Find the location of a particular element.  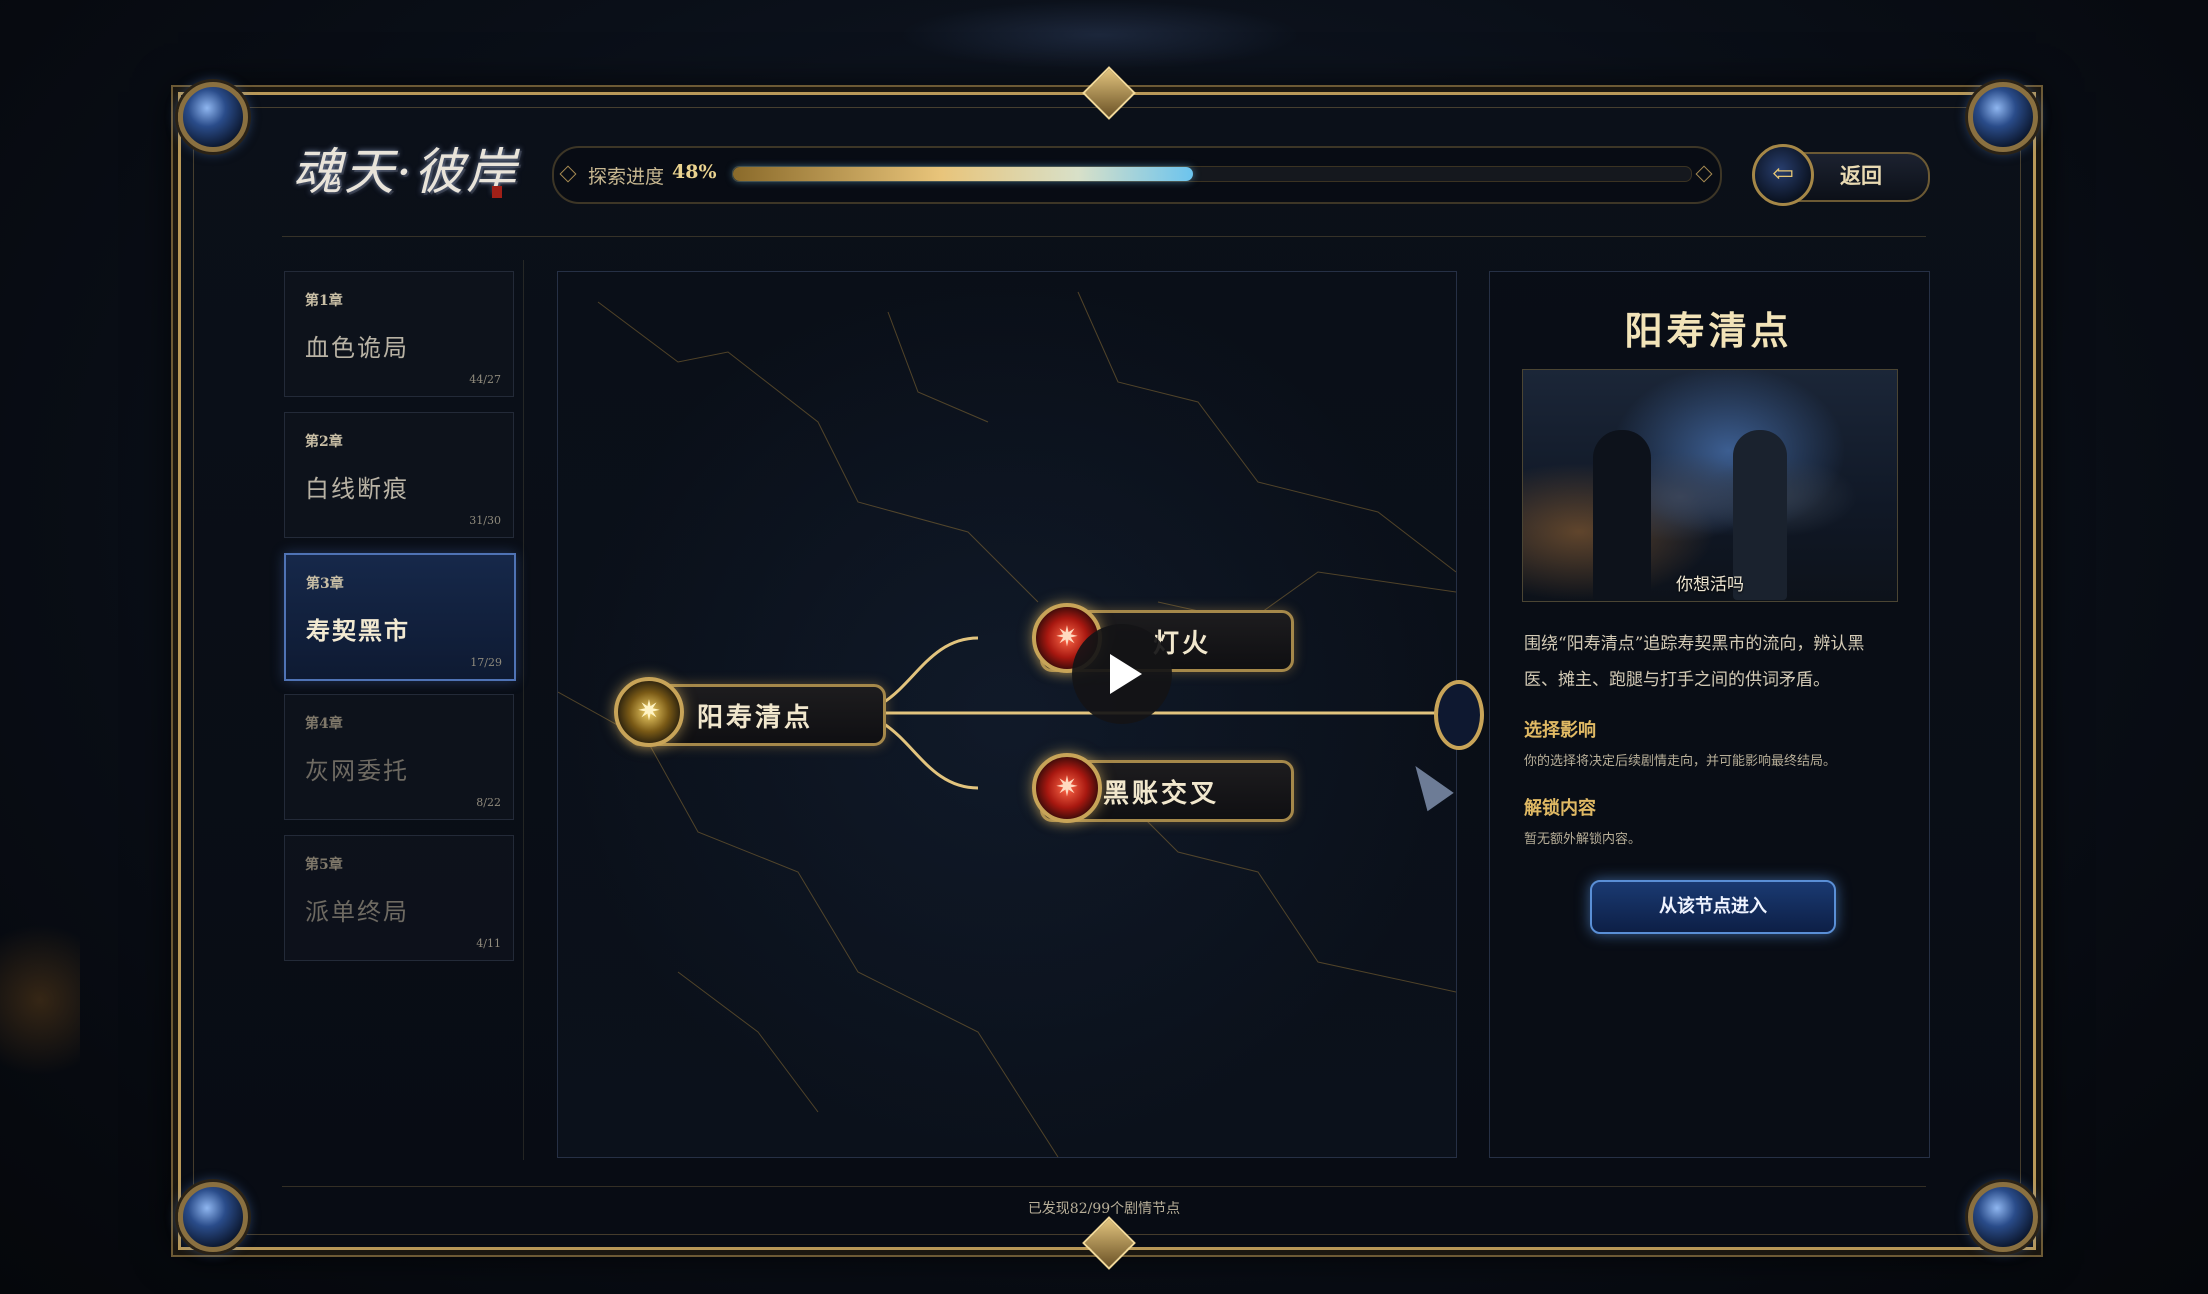

impact-title: 选择影响 is located at coordinates (1560, 730).